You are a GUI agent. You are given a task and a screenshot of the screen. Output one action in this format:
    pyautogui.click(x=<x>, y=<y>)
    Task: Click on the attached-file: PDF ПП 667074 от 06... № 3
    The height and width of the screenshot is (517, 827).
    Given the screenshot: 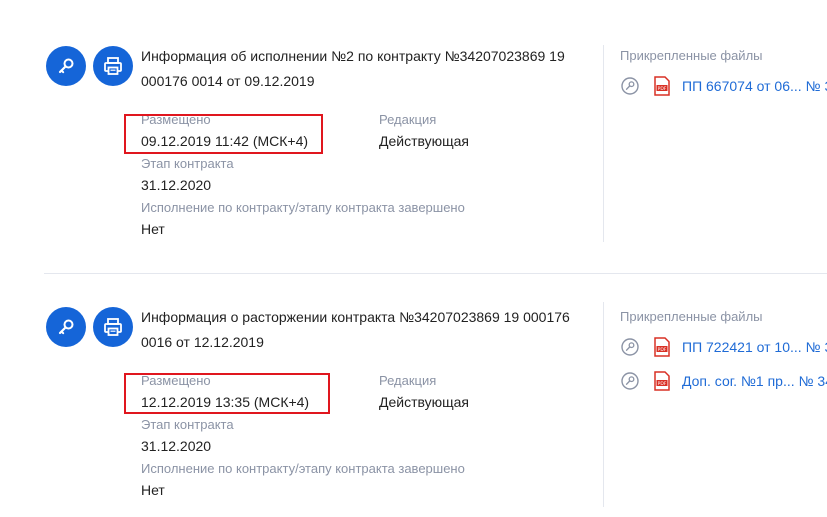 What is the action you would take?
    pyautogui.click(x=724, y=86)
    